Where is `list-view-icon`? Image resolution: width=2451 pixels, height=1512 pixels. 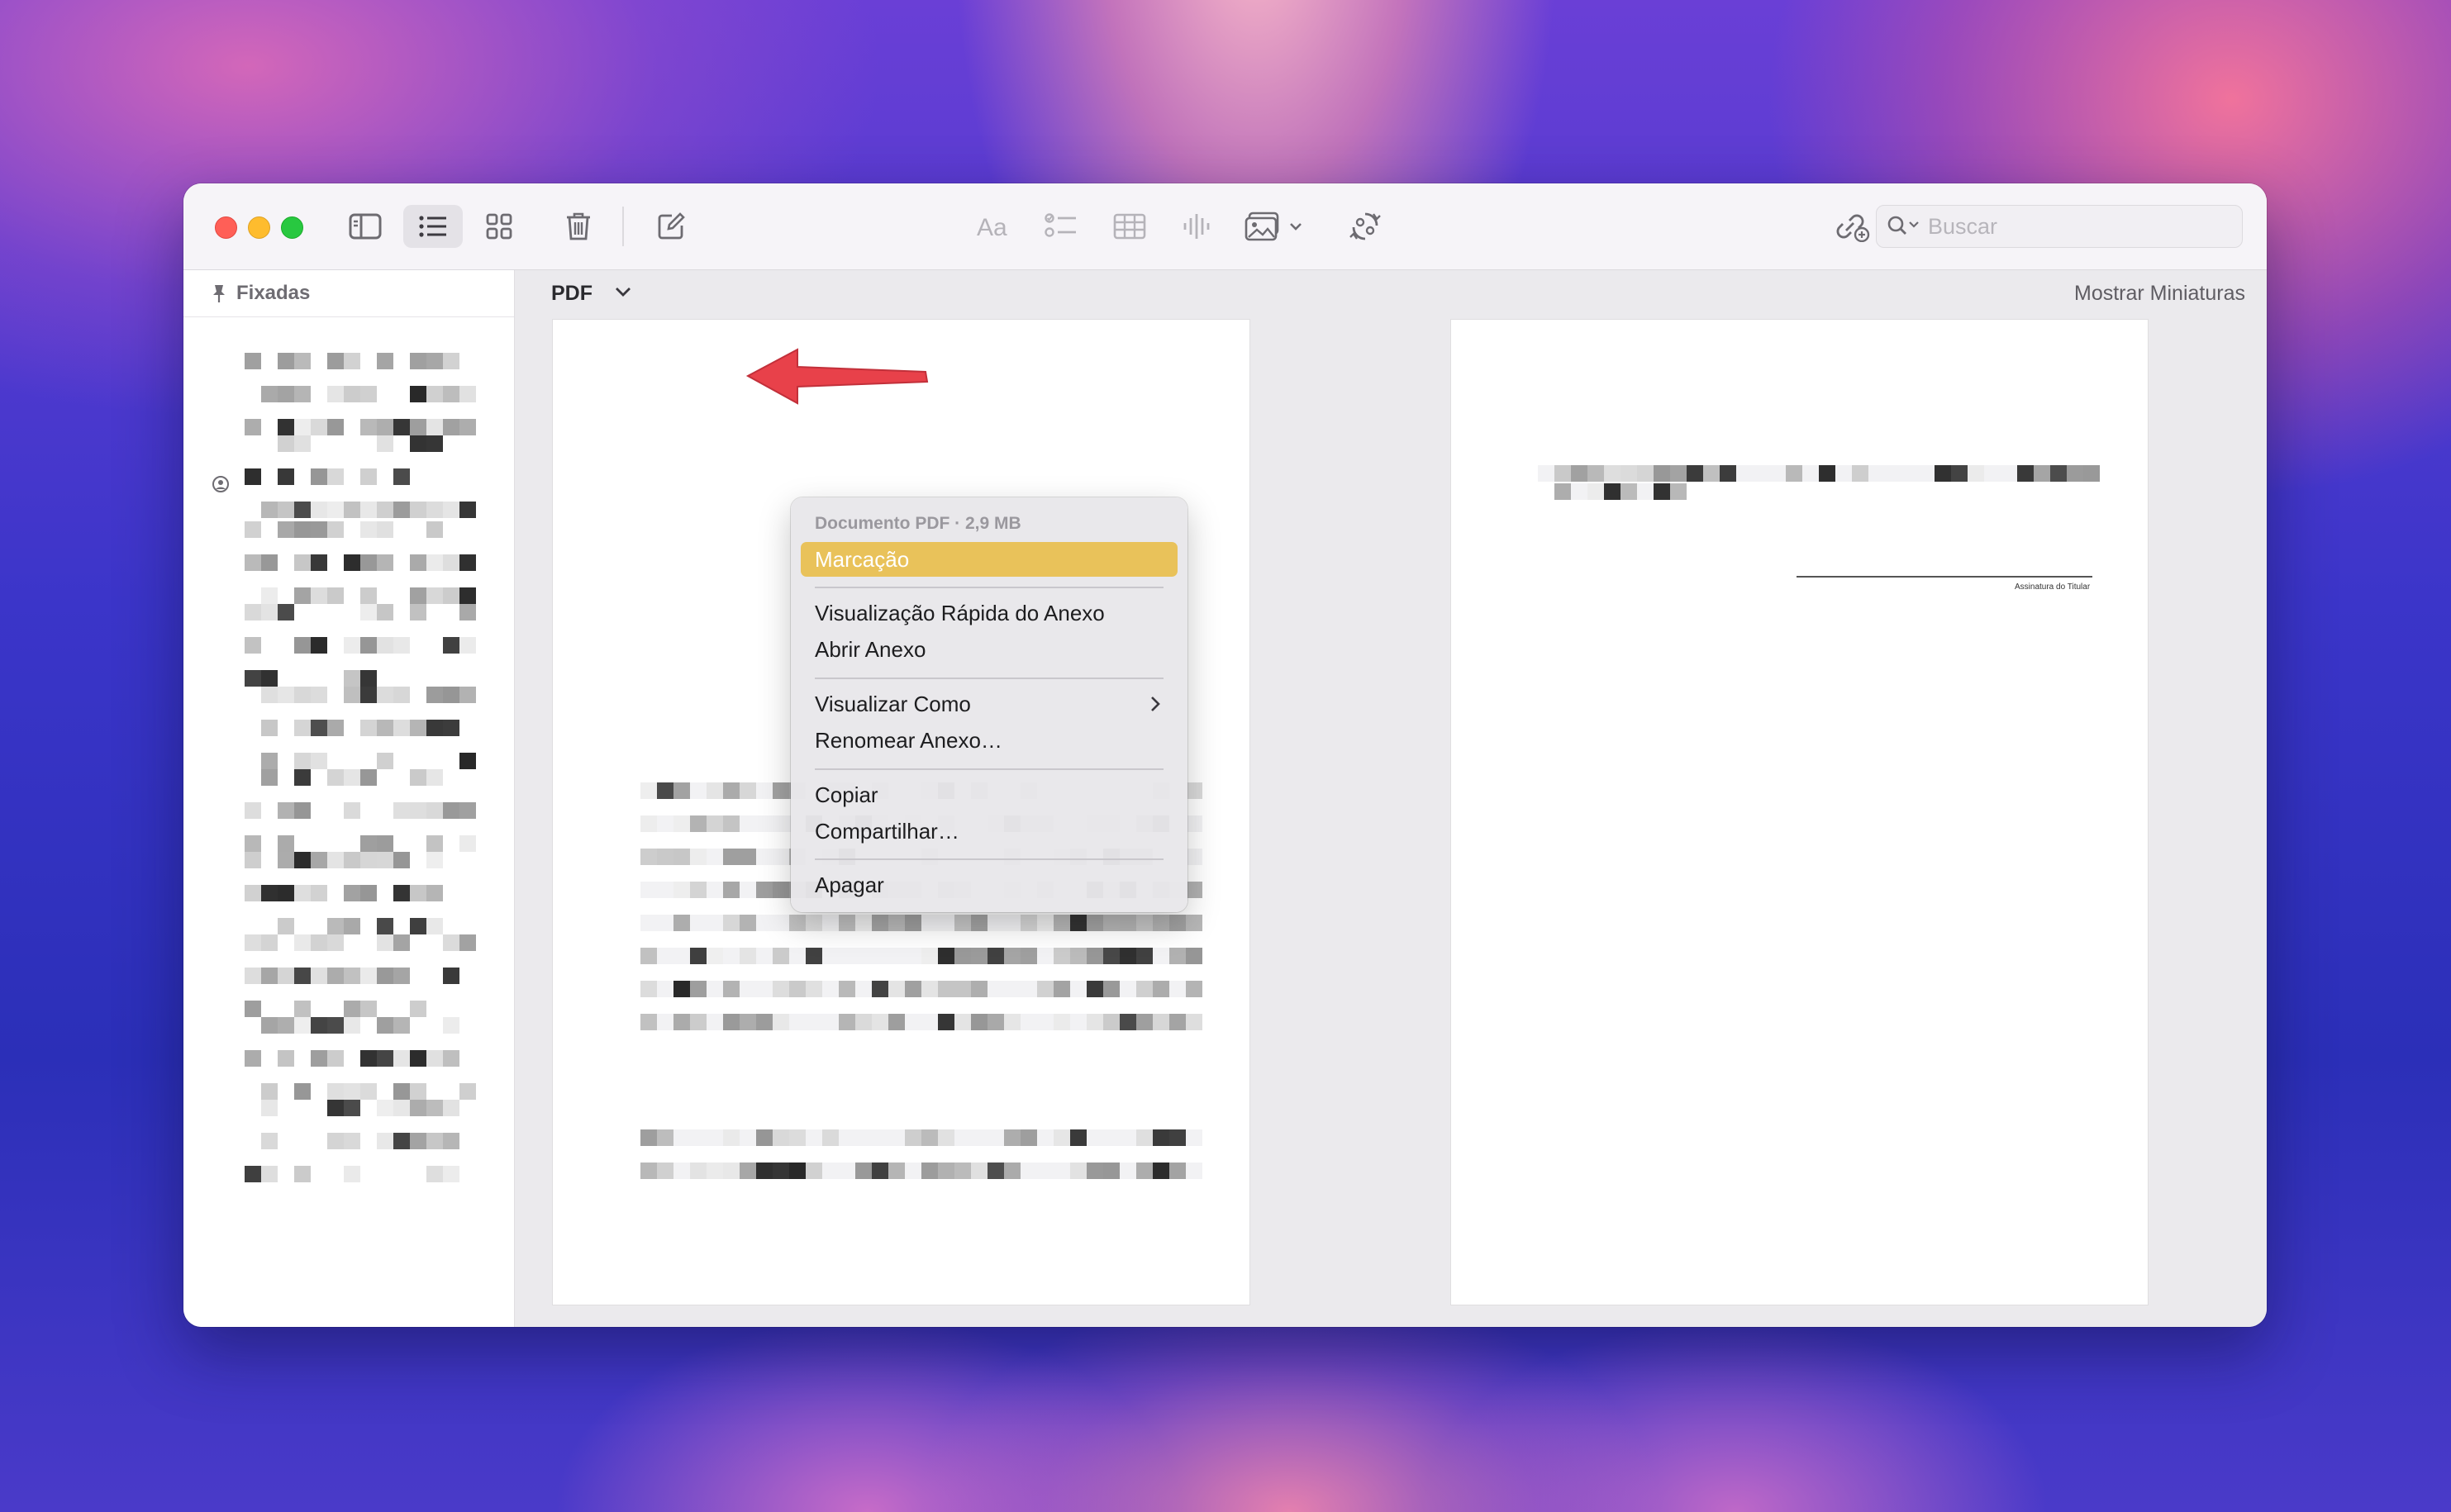 list-view-icon is located at coordinates (432, 226).